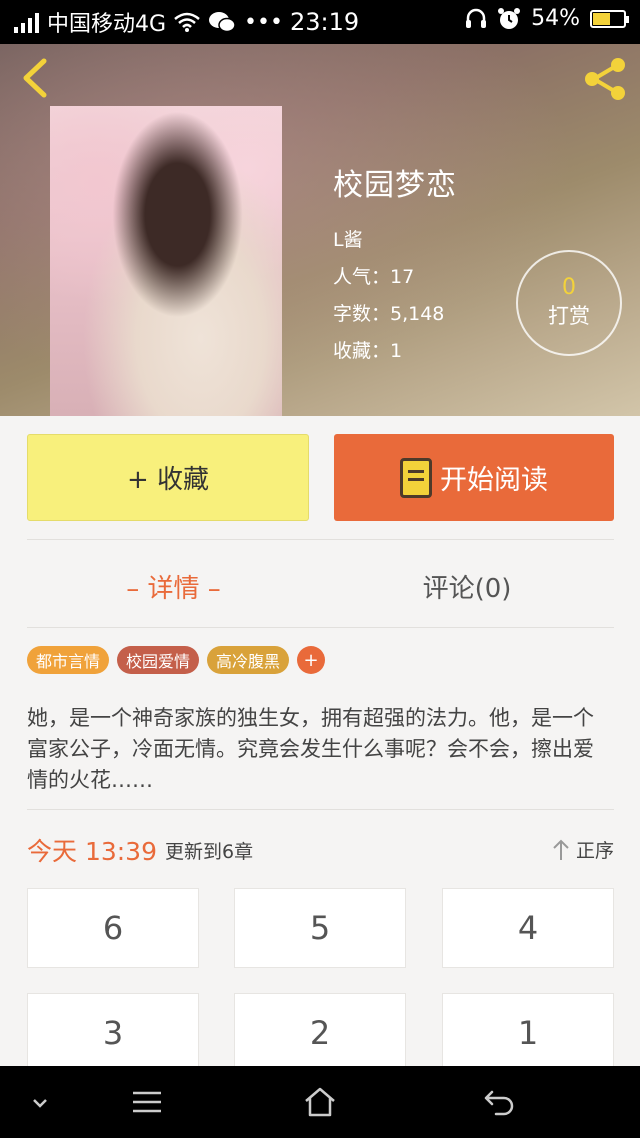  Describe the element at coordinates (389, 314) in the screenshot. I see `book-word-count: 字数：5,148` at that location.